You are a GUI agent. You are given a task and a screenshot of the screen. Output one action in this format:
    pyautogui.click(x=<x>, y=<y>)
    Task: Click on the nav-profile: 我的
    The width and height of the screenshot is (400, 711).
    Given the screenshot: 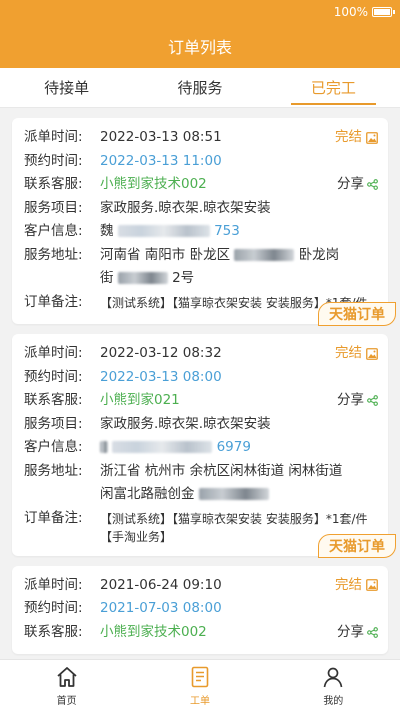 What is the action you would take?
    pyautogui.click(x=333, y=685)
    